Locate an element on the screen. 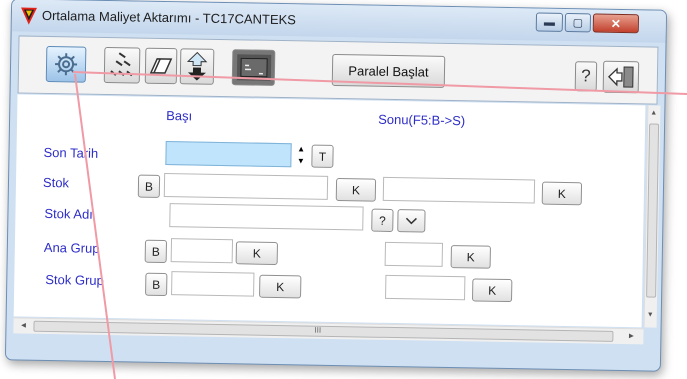  annotation-line-down is located at coordinates (95, 226).